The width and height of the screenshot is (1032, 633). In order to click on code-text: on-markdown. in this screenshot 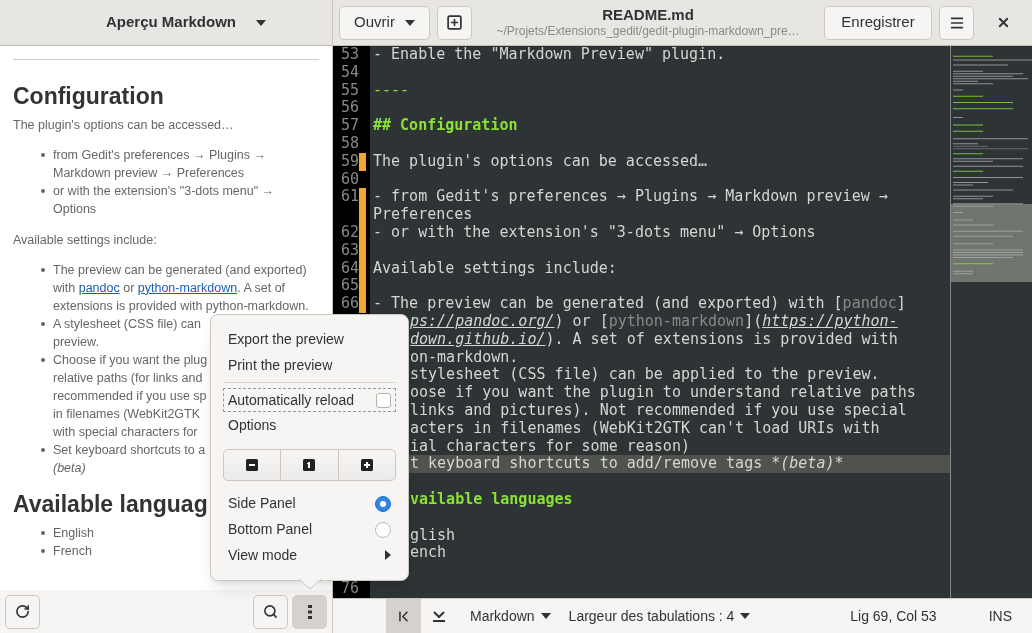, I will do `click(464, 357)`.